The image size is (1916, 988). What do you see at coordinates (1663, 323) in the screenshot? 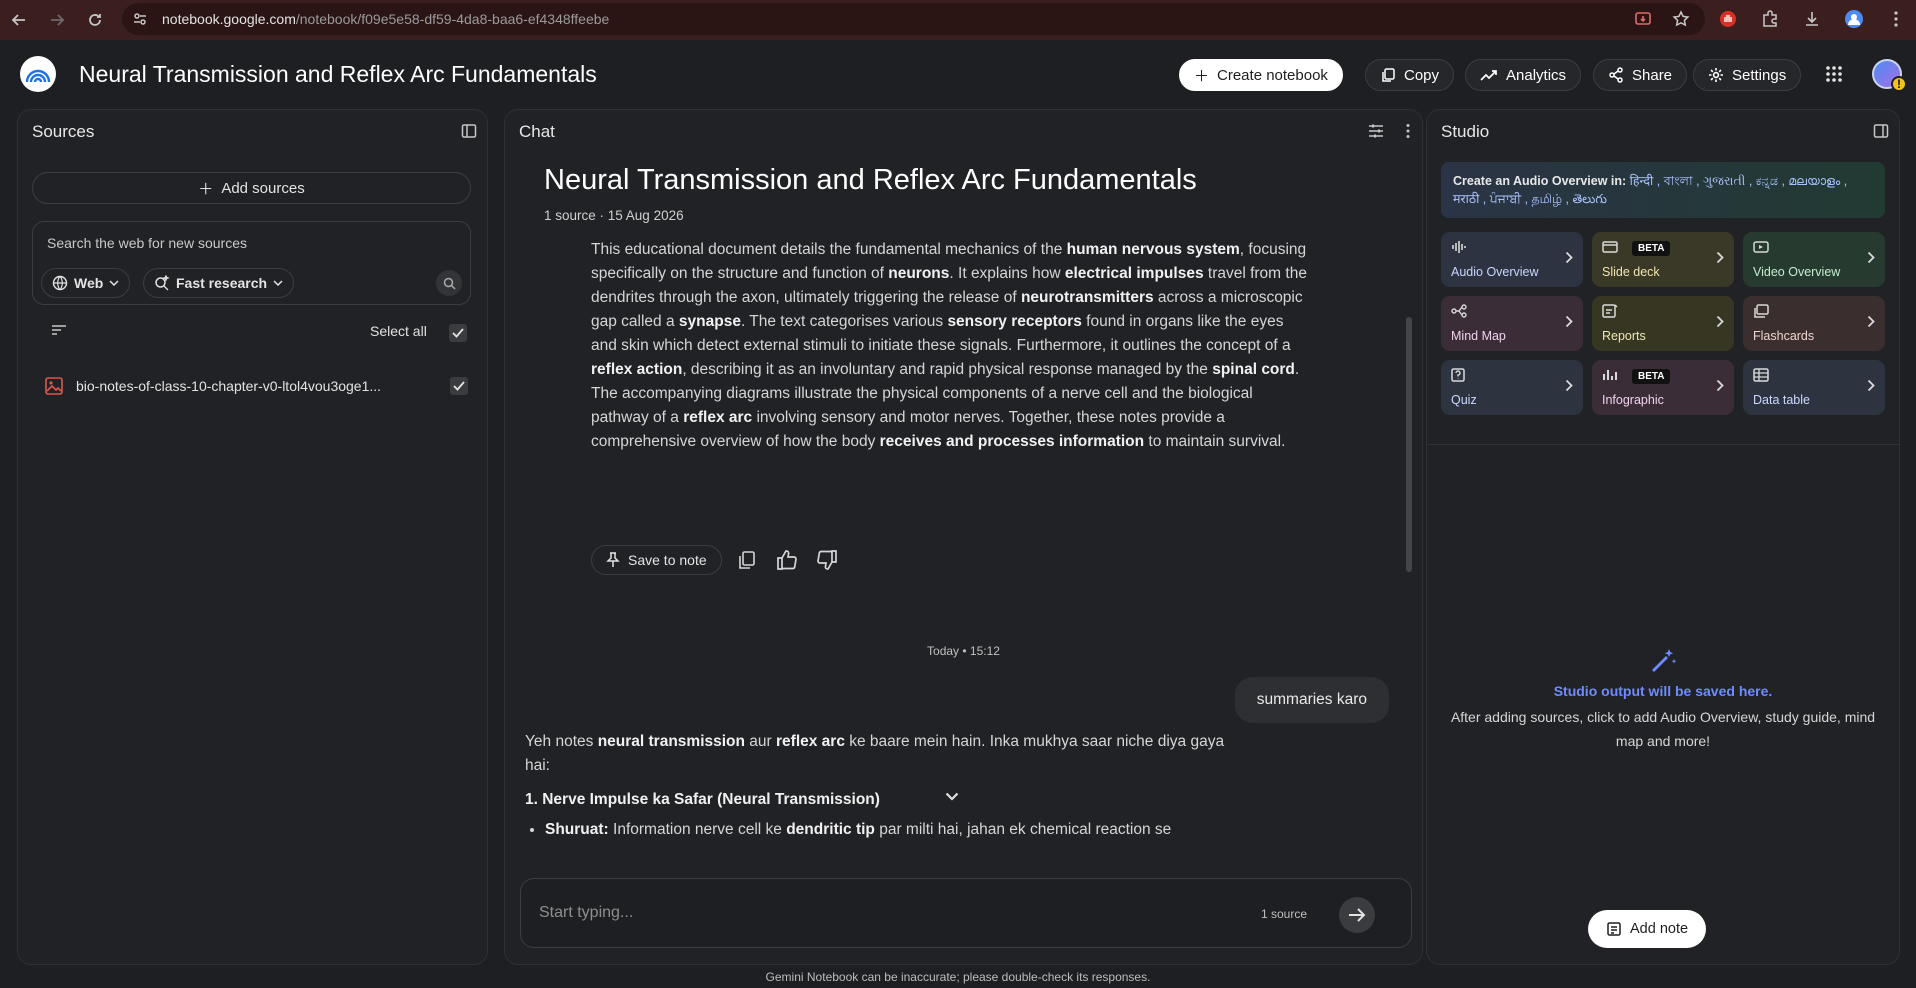
I see `studio-tile-reports: Reports` at bounding box center [1663, 323].